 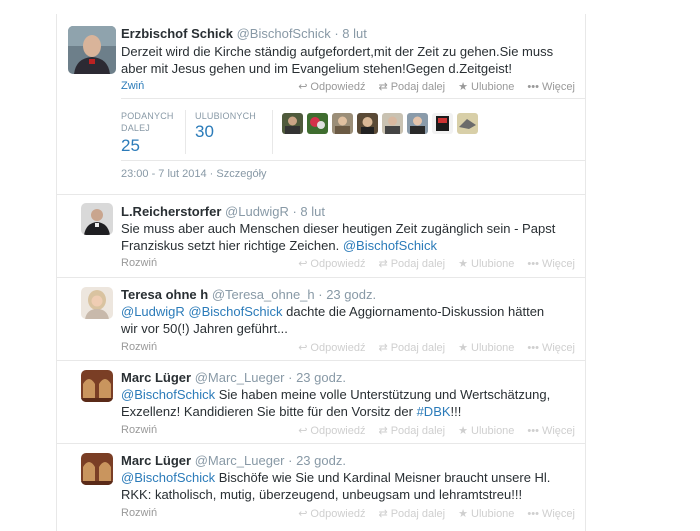 What do you see at coordinates (194, 174) in the screenshot?
I see `tweet-datetime: 23:00 - 7 lut 2014 · Szczegóły` at bounding box center [194, 174].